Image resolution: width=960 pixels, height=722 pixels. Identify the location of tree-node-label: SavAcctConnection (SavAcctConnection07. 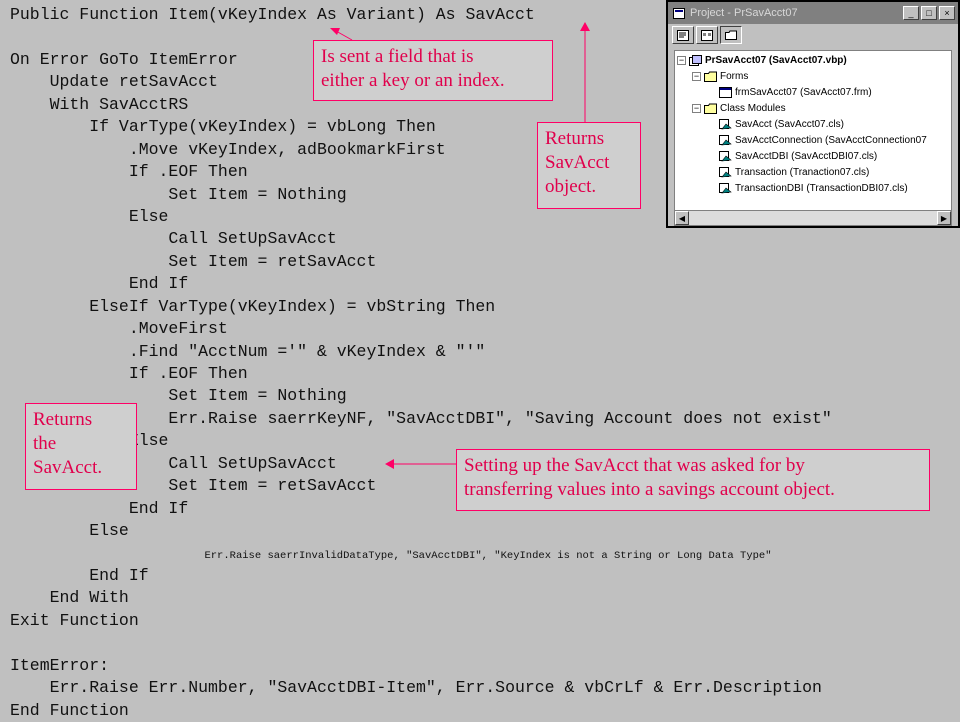
(831, 140).